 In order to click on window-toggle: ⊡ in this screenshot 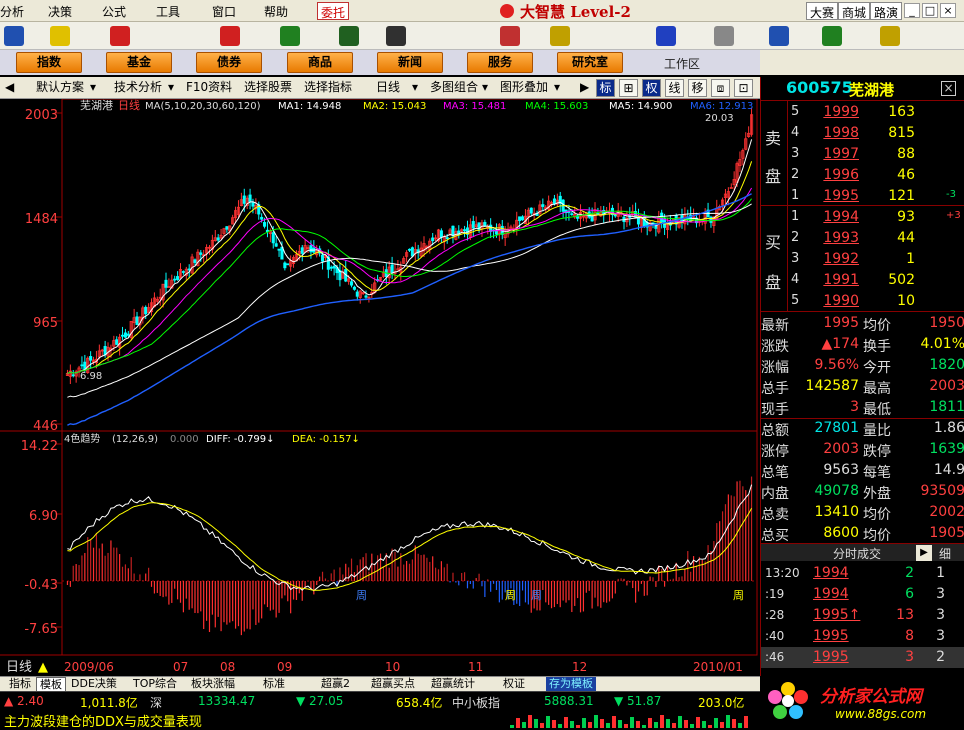, I will do `click(743, 88)`.